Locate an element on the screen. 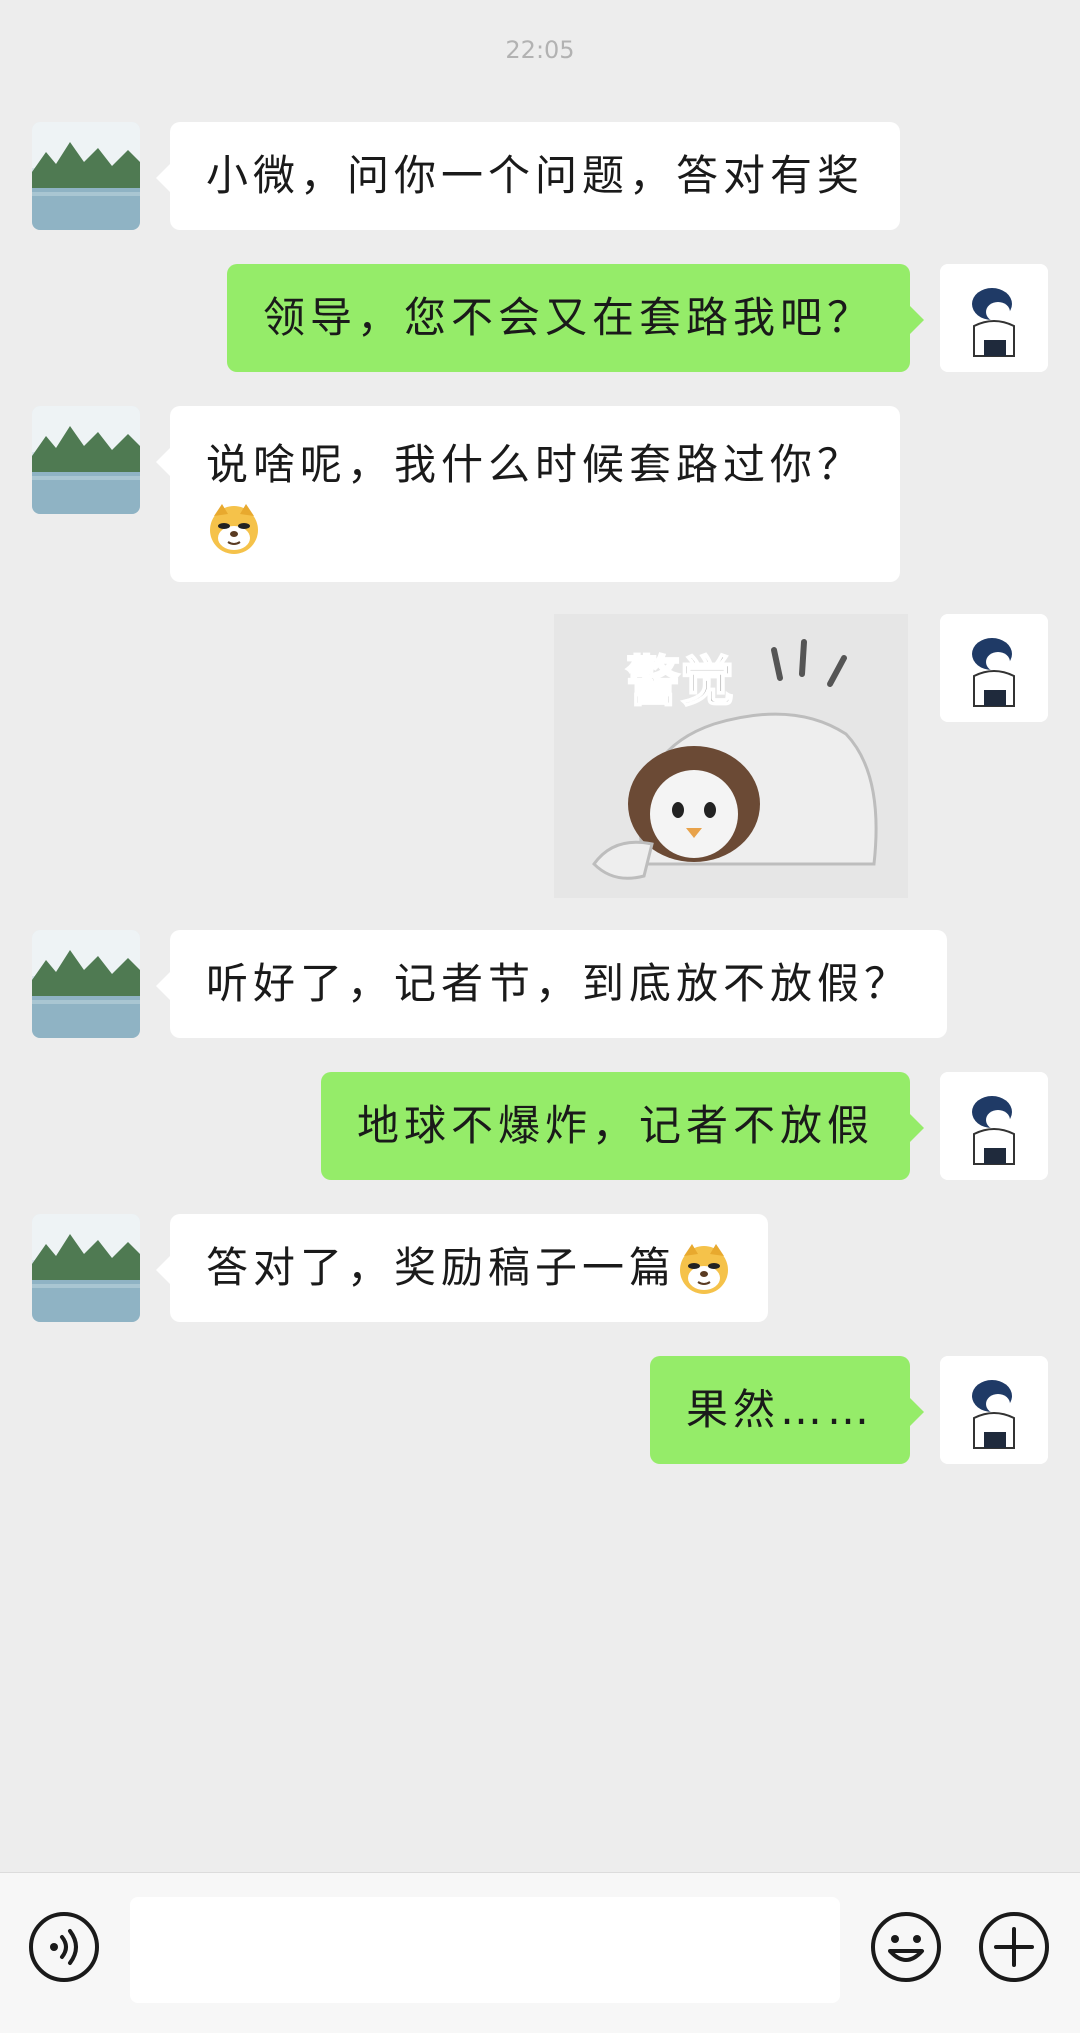  message-input is located at coordinates (485, 1950).